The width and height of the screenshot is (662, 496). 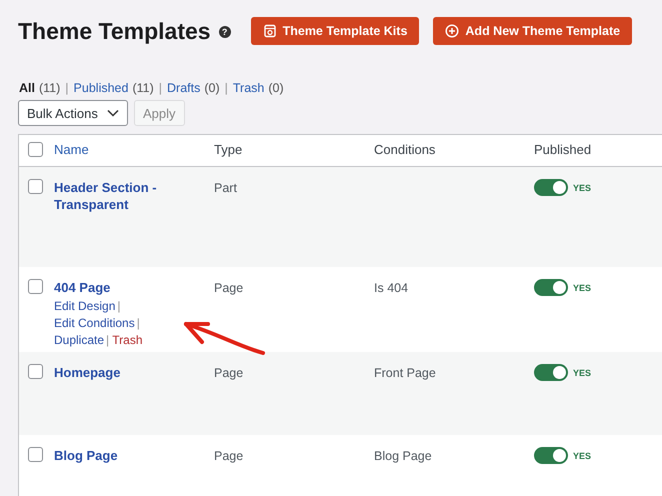 What do you see at coordinates (109, 287) in the screenshot?
I see `template-name-link: 404 Page` at bounding box center [109, 287].